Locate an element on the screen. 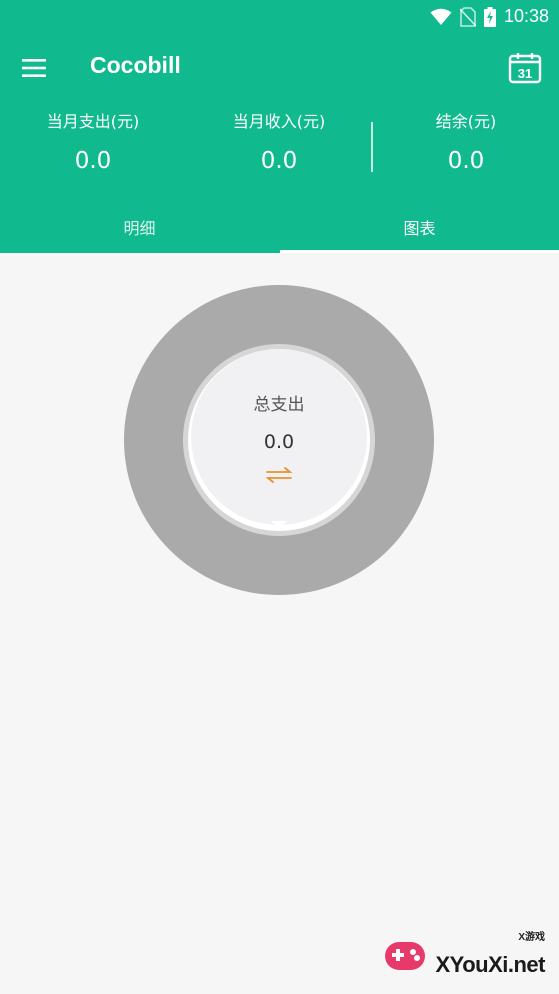  app-title: Cocobill is located at coordinates (135, 65).